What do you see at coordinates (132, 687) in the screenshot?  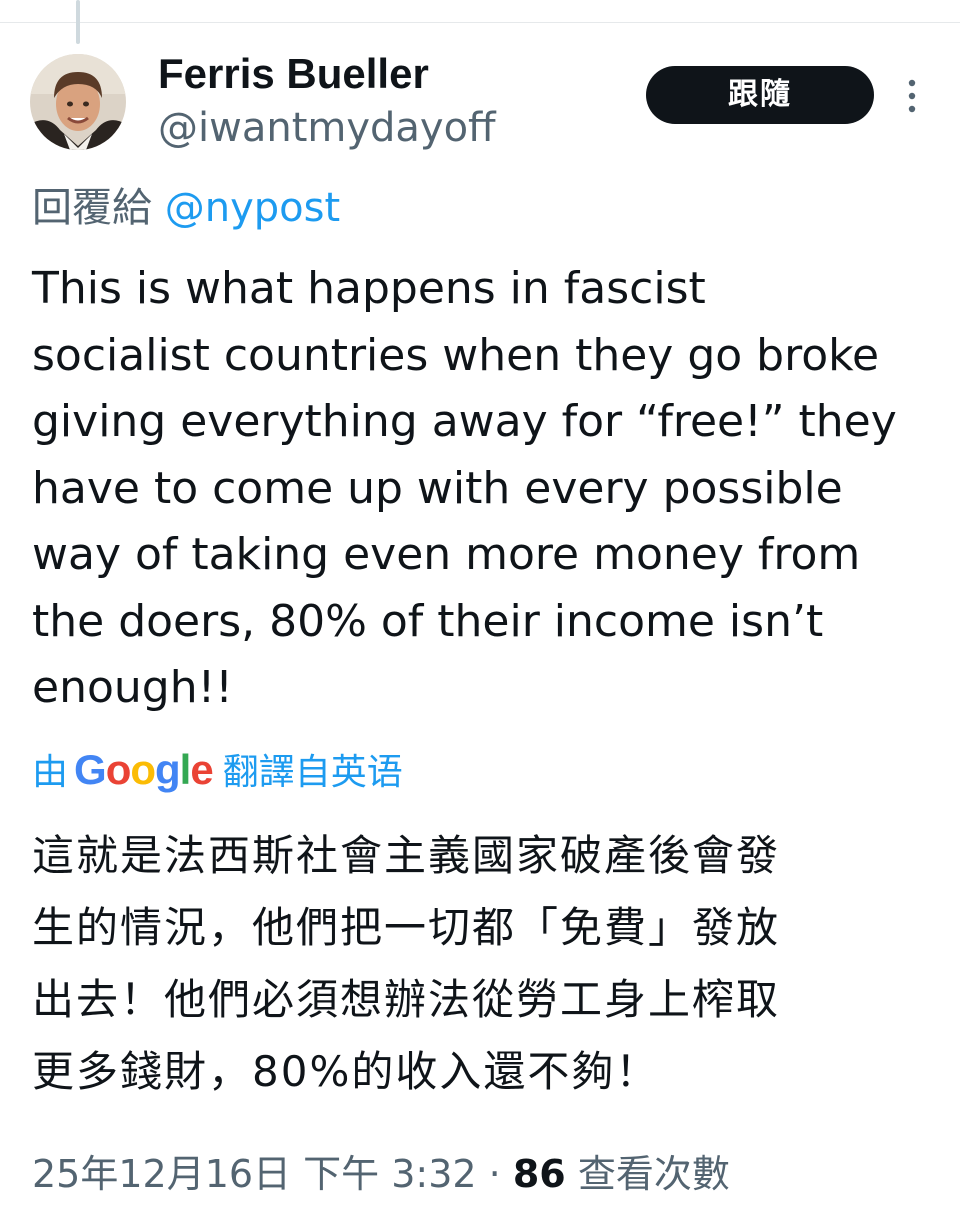 I see `tweet-text-line: enough!!` at bounding box center [132, 687].